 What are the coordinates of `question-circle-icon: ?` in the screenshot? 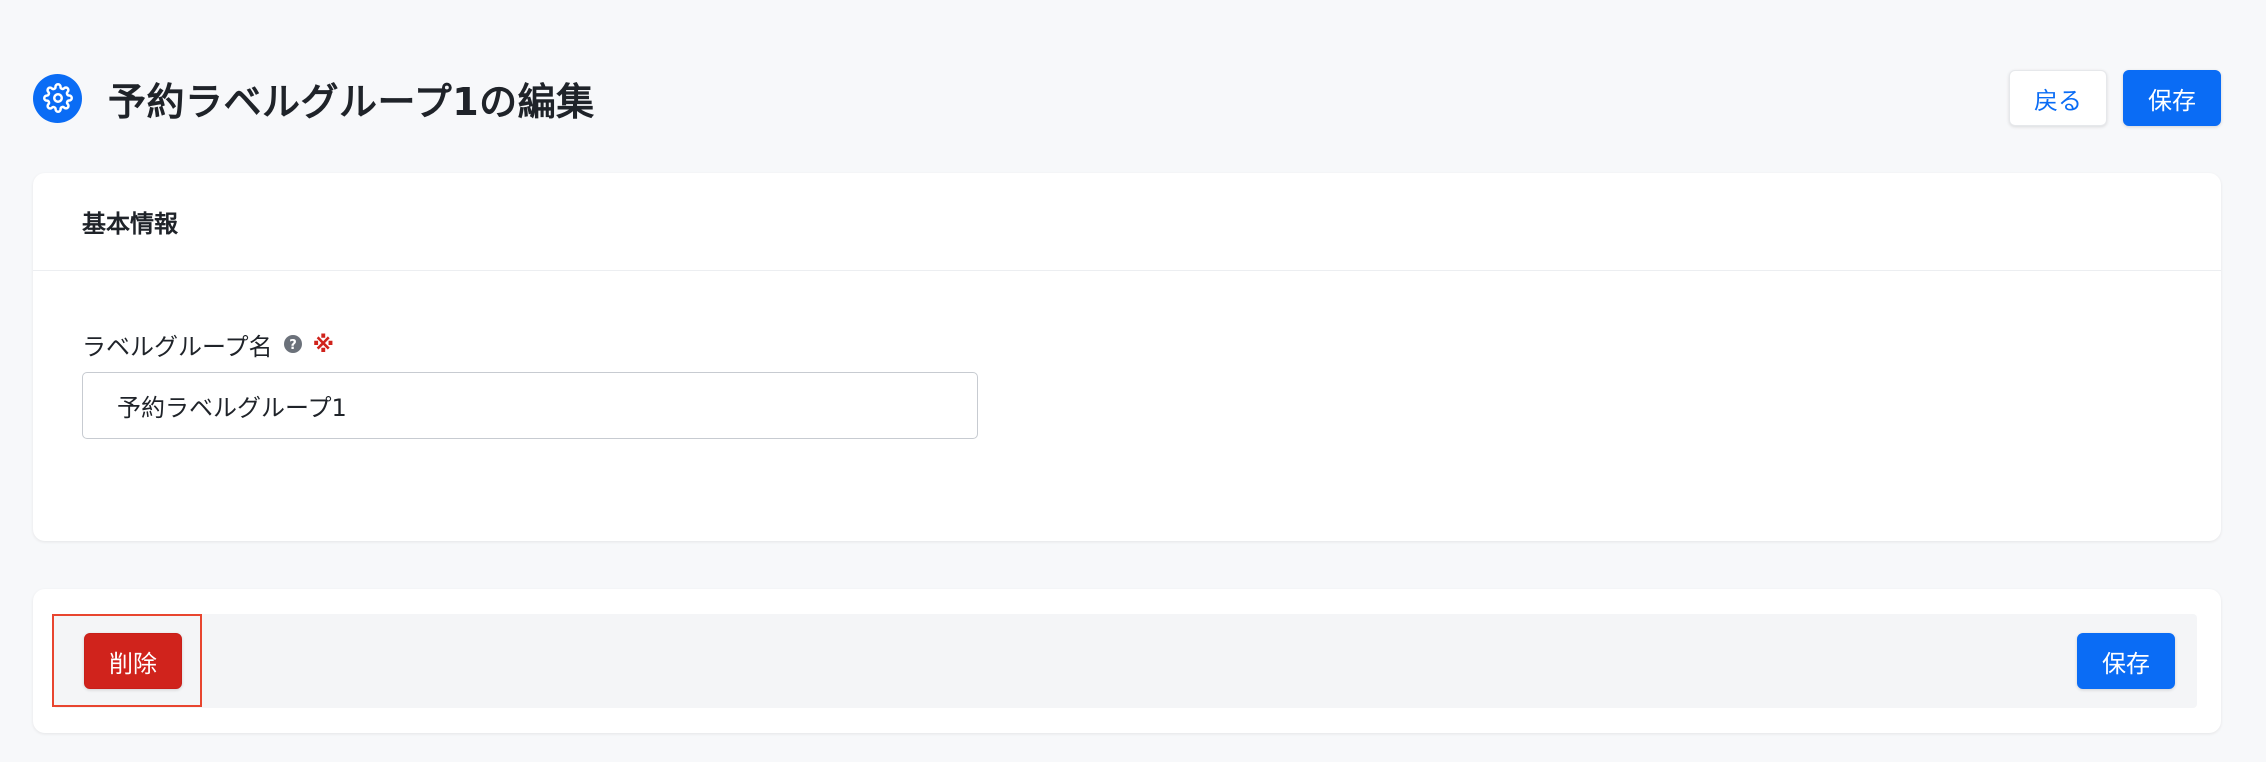 It's located at (293, 344).